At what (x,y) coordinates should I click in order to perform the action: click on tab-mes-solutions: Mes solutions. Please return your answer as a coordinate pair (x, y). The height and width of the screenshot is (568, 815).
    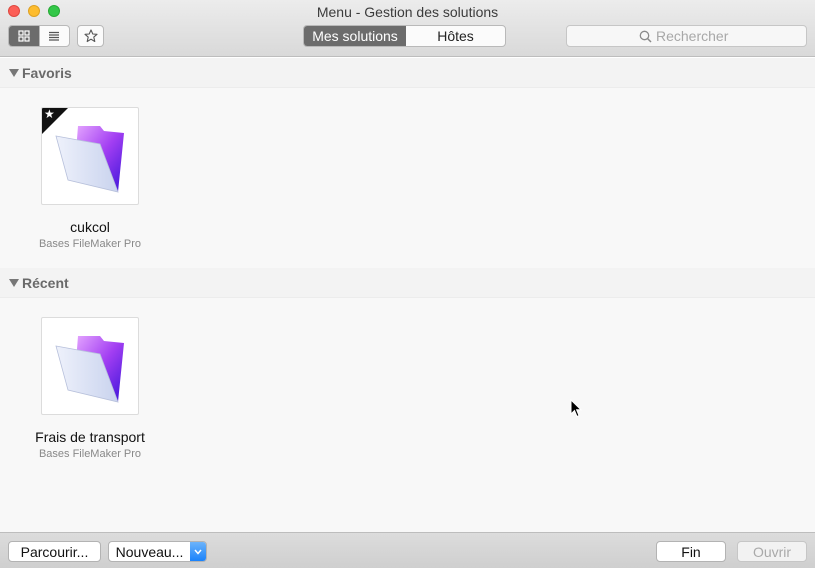
    Looking at the image, I should click on (355, 36).